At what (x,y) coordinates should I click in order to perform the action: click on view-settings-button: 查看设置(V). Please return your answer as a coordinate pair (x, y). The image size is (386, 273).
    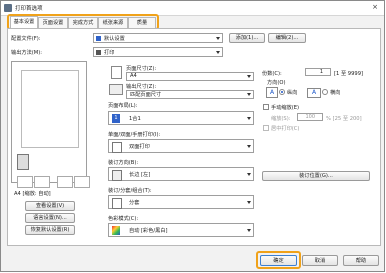
    Looking at the image, I should click on (50, 206).